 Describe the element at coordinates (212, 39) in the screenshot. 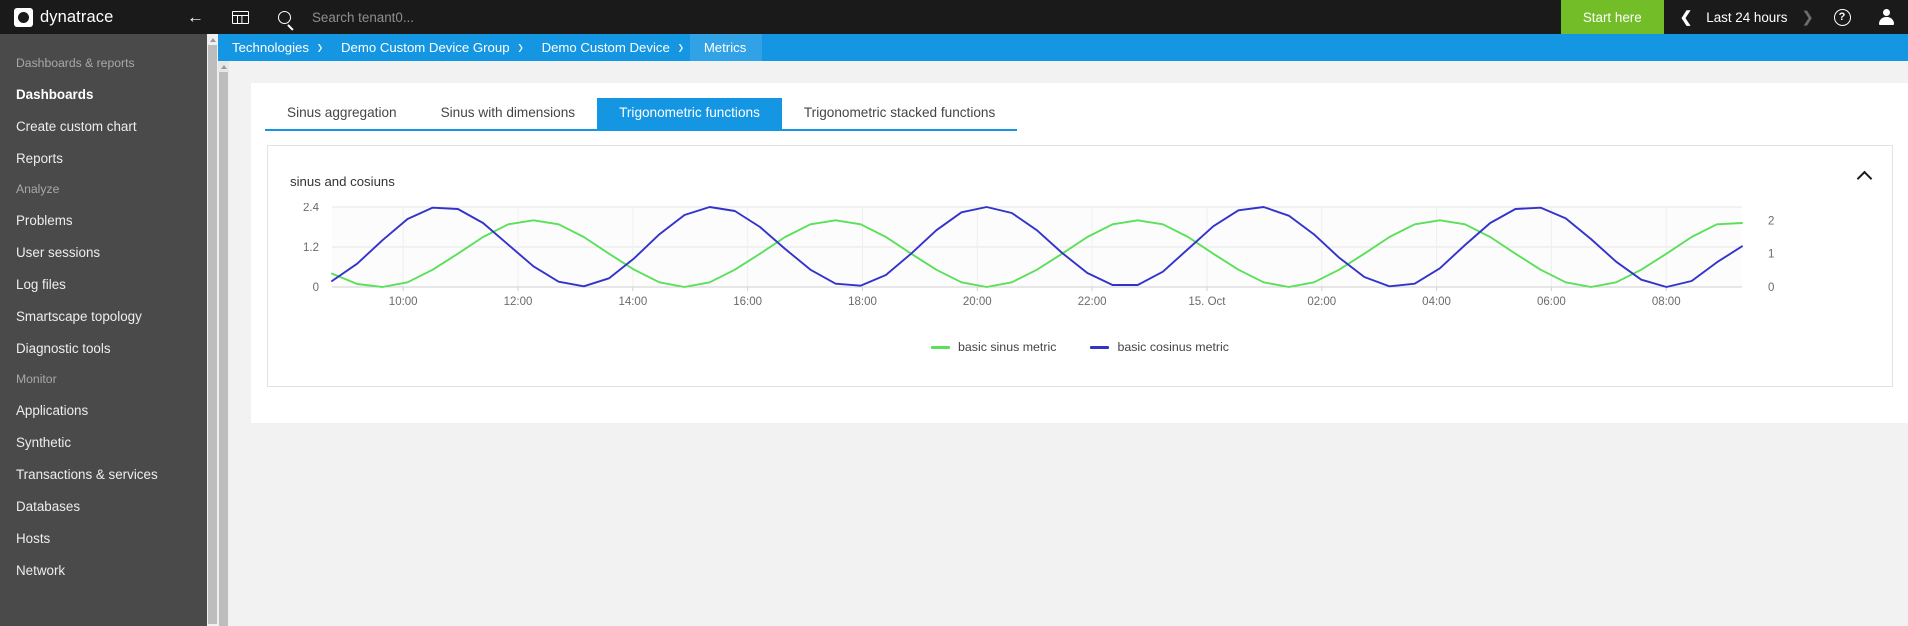

I see `sidebar-scroll-up-arrow-icon` at that location.